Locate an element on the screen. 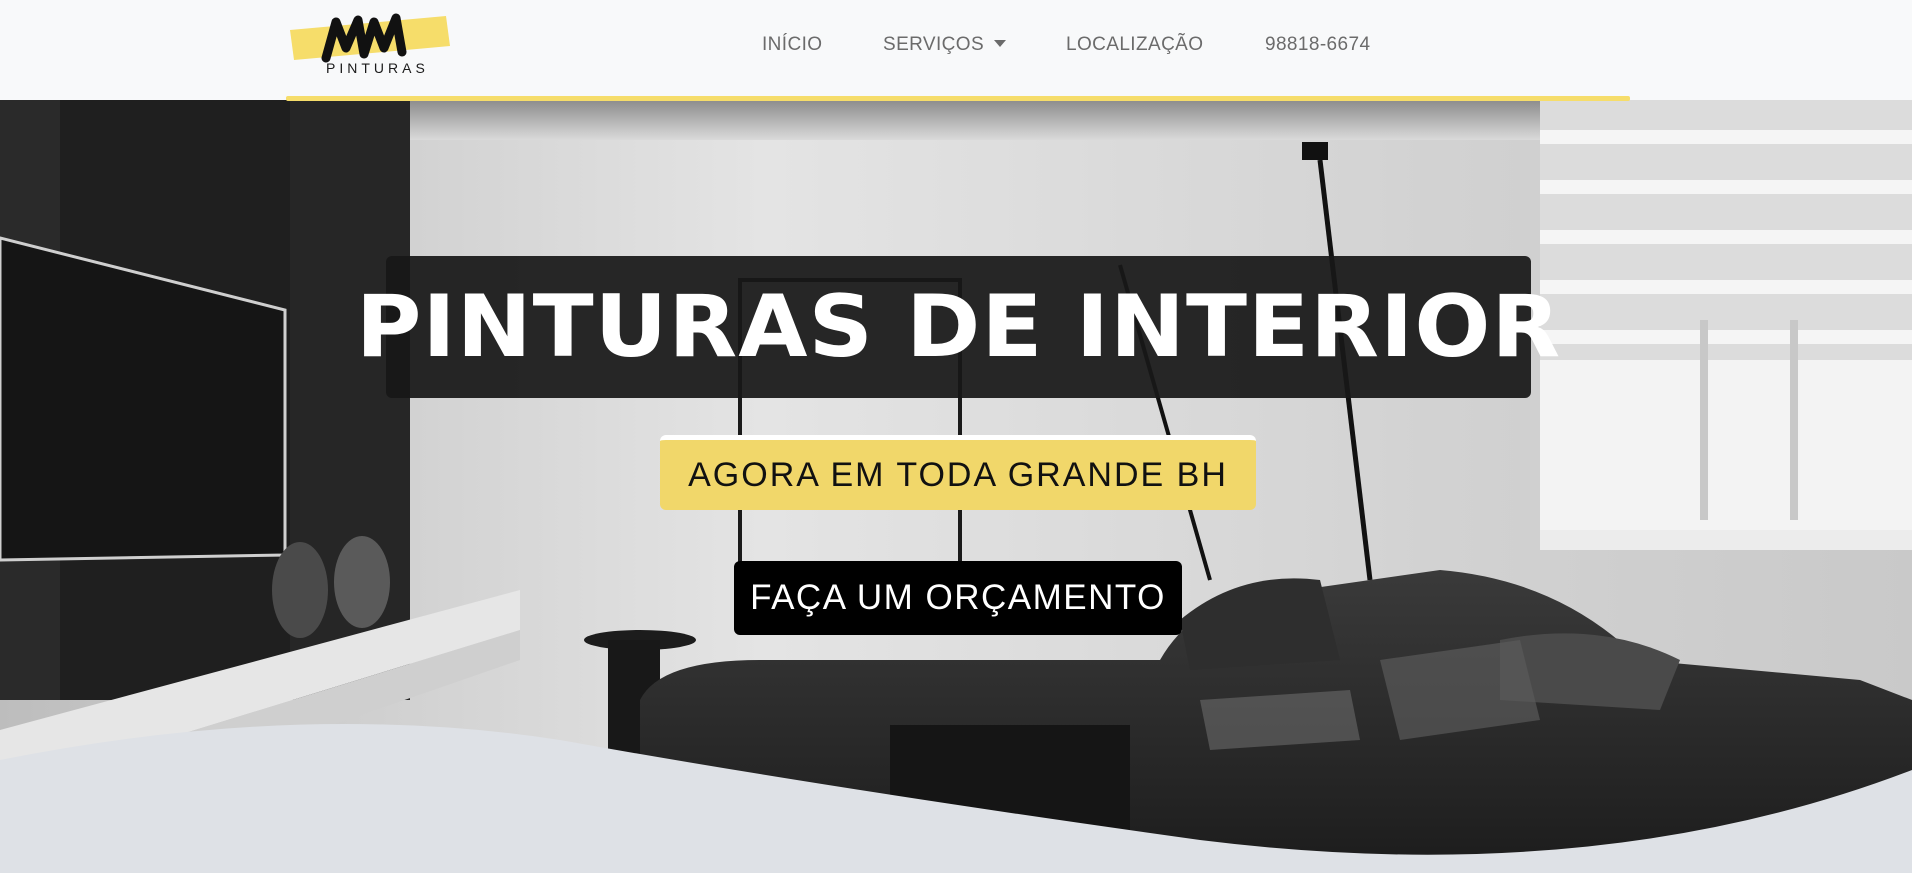  nav-item-localizacao: LOCALIZAÇÃO is located at coordinates (1134, 45).